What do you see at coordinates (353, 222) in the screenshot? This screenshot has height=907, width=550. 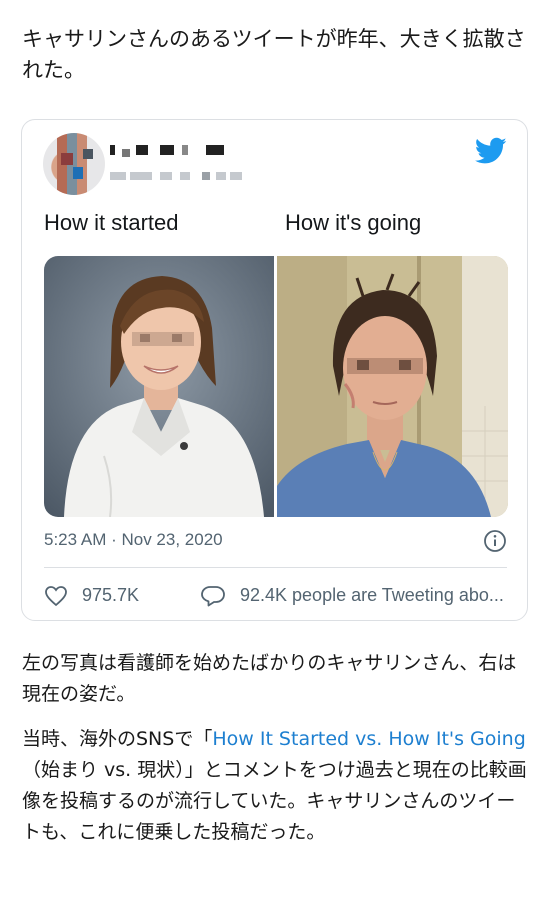 I see `tweet-text-right: How it's going` at bounding box center [353, 222].